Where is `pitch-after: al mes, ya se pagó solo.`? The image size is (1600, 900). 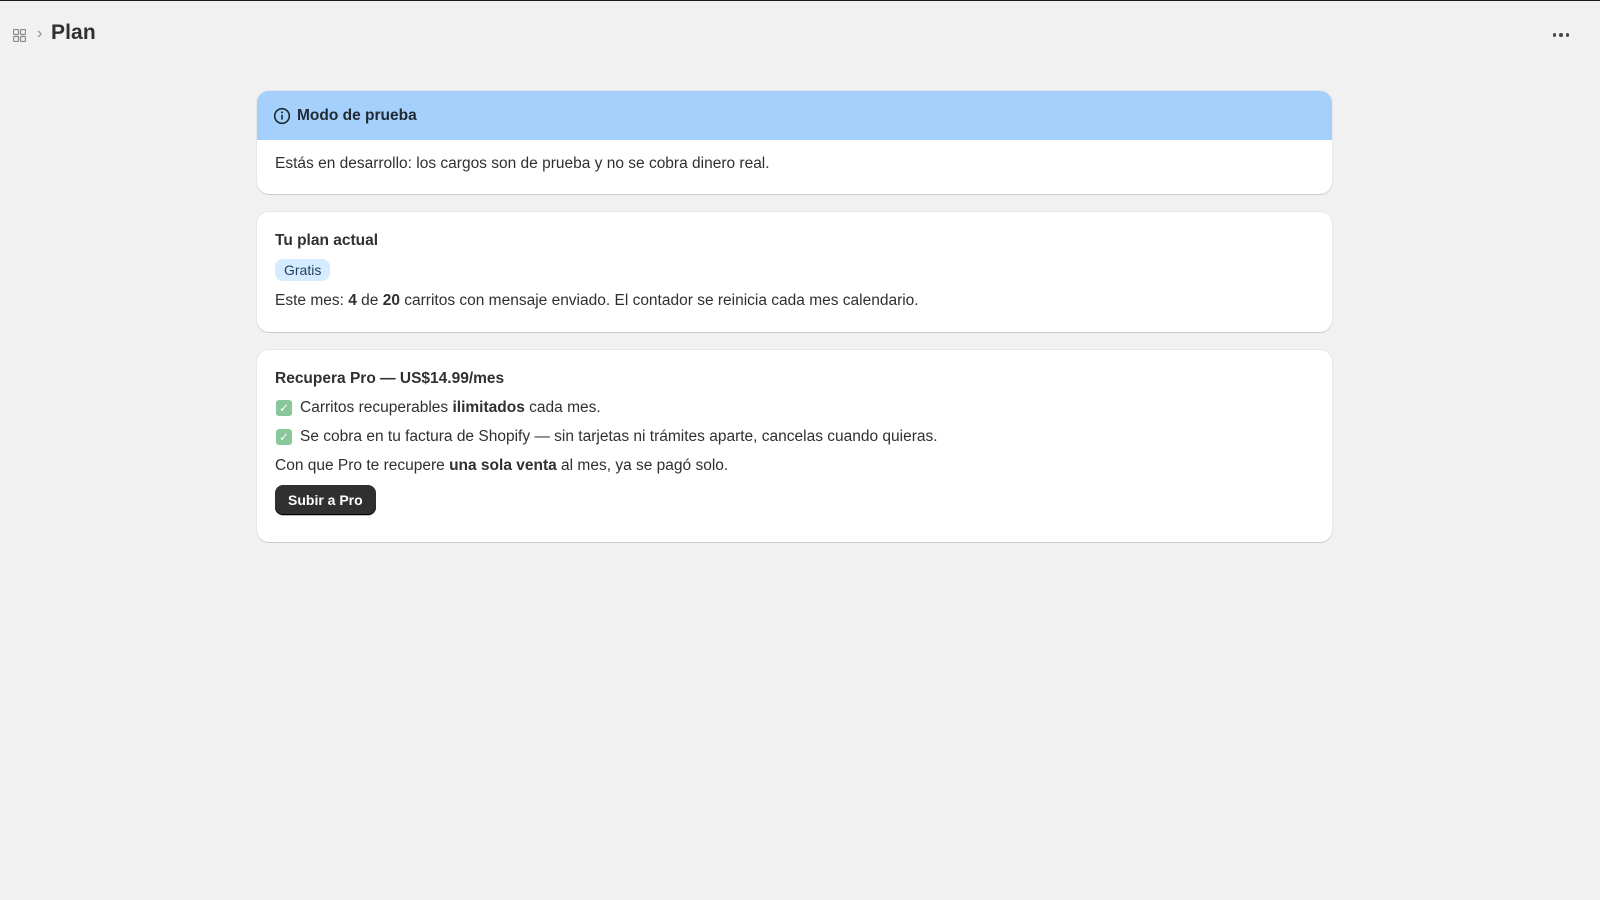
pitch-after: al mes, ya se pagó solo. is located at coordinates (642, 465).